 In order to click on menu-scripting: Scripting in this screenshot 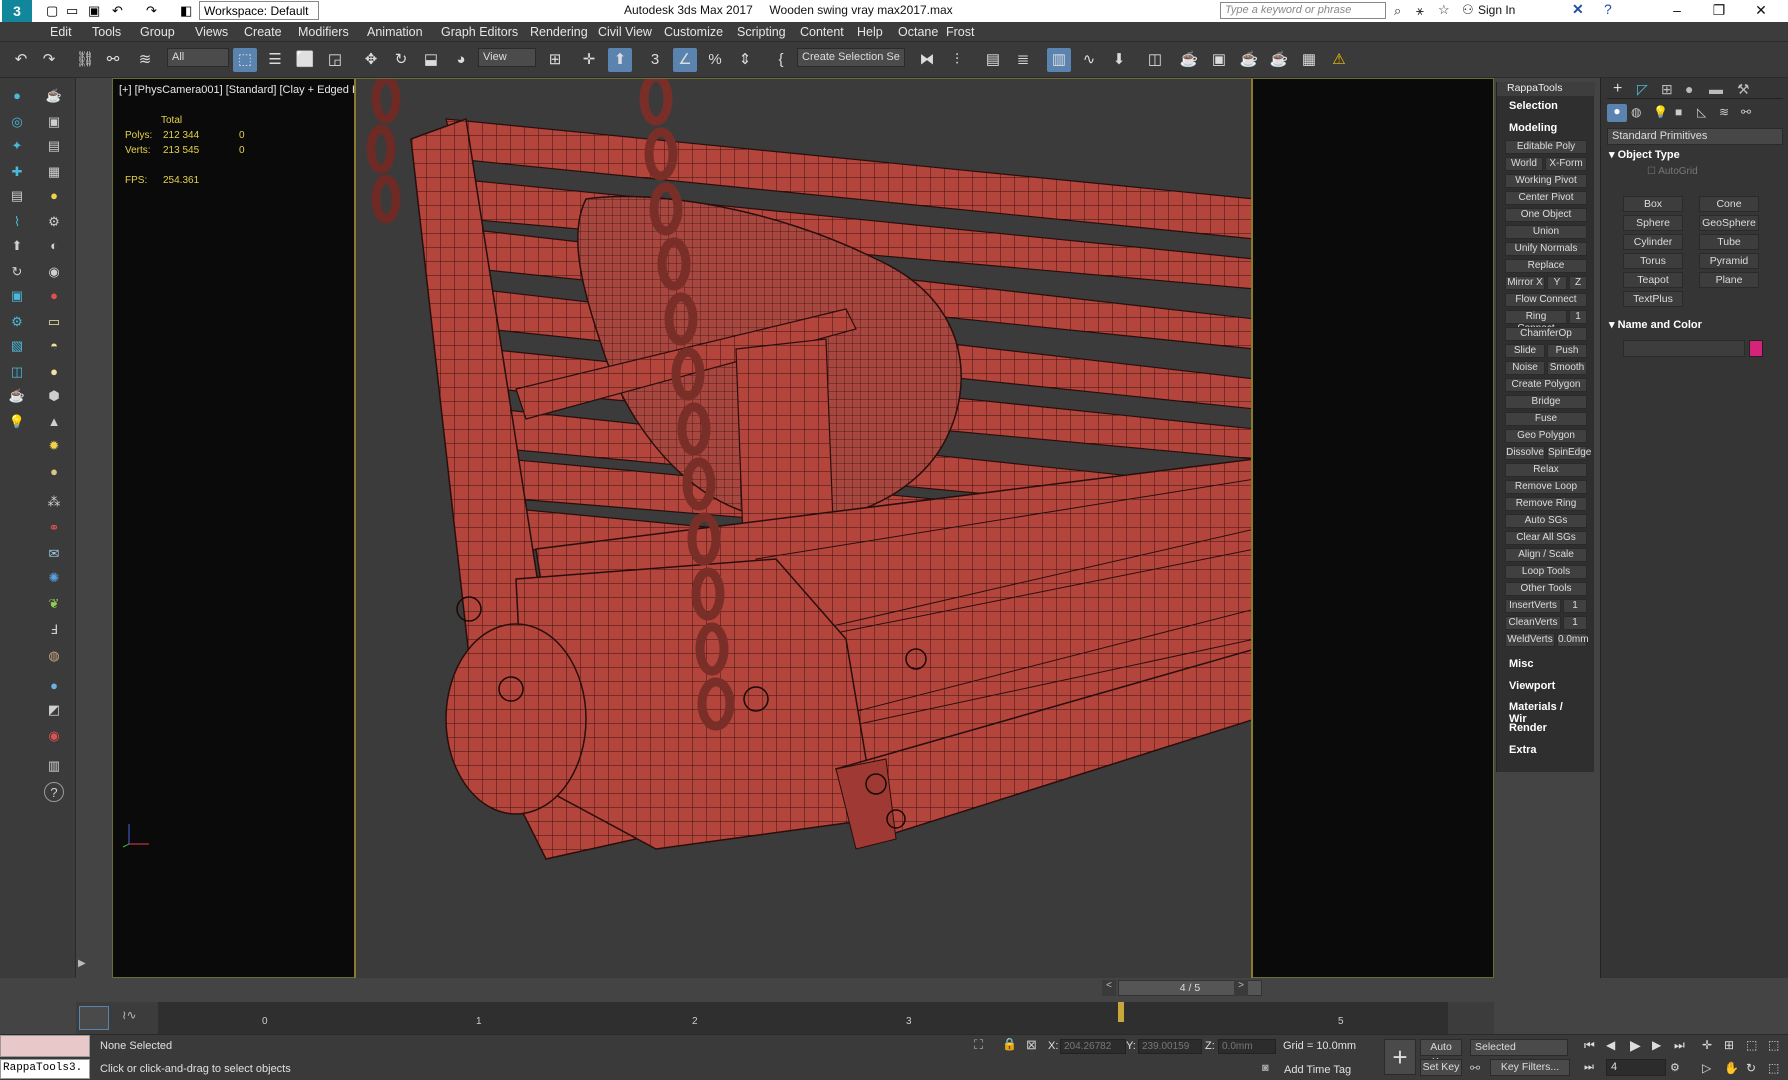, I will do `click(761, 32)`.